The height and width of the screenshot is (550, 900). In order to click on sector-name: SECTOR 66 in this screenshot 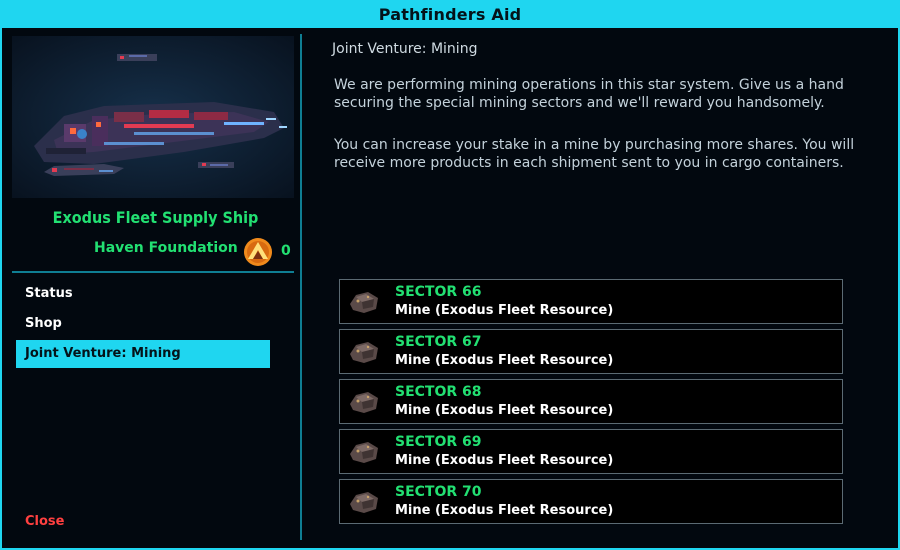, I will do `click(438, 292)`.